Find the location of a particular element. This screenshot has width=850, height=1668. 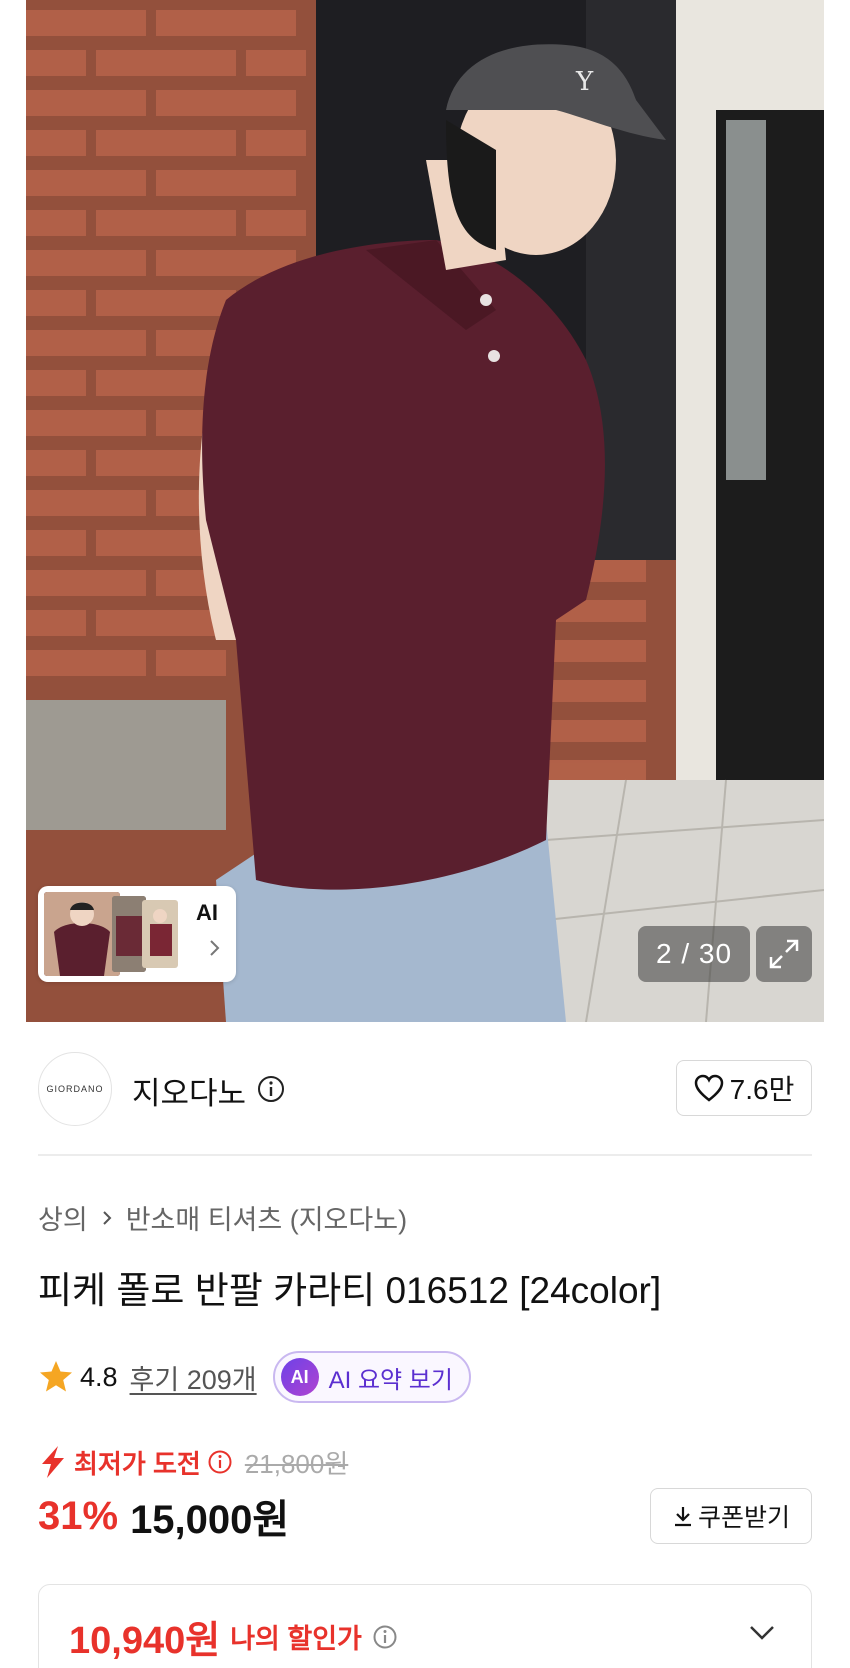

brand-logo-text: GIORDANO is located at coordinates (75, 1089).